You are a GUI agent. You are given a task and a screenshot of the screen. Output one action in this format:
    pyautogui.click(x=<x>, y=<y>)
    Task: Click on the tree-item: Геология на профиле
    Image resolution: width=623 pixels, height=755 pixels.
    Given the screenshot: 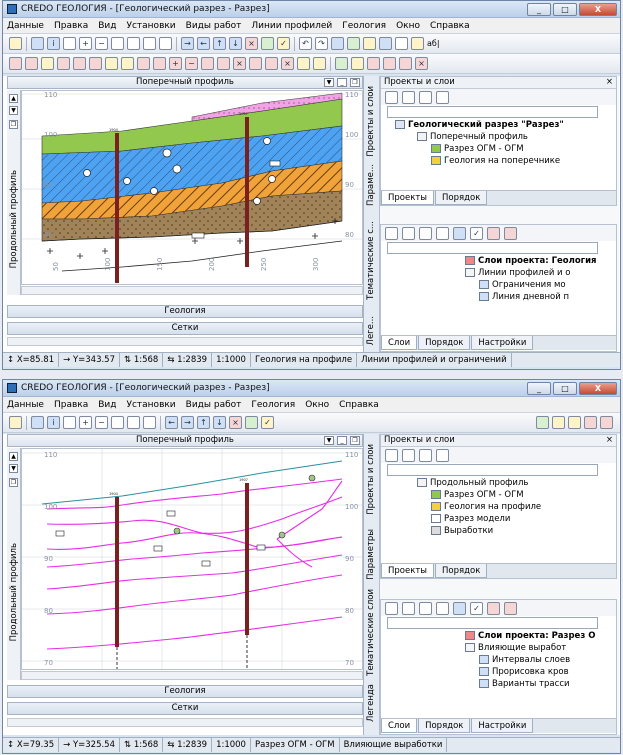 What is the action you would take?
    pyautogui.click(x=498, y=507)
    